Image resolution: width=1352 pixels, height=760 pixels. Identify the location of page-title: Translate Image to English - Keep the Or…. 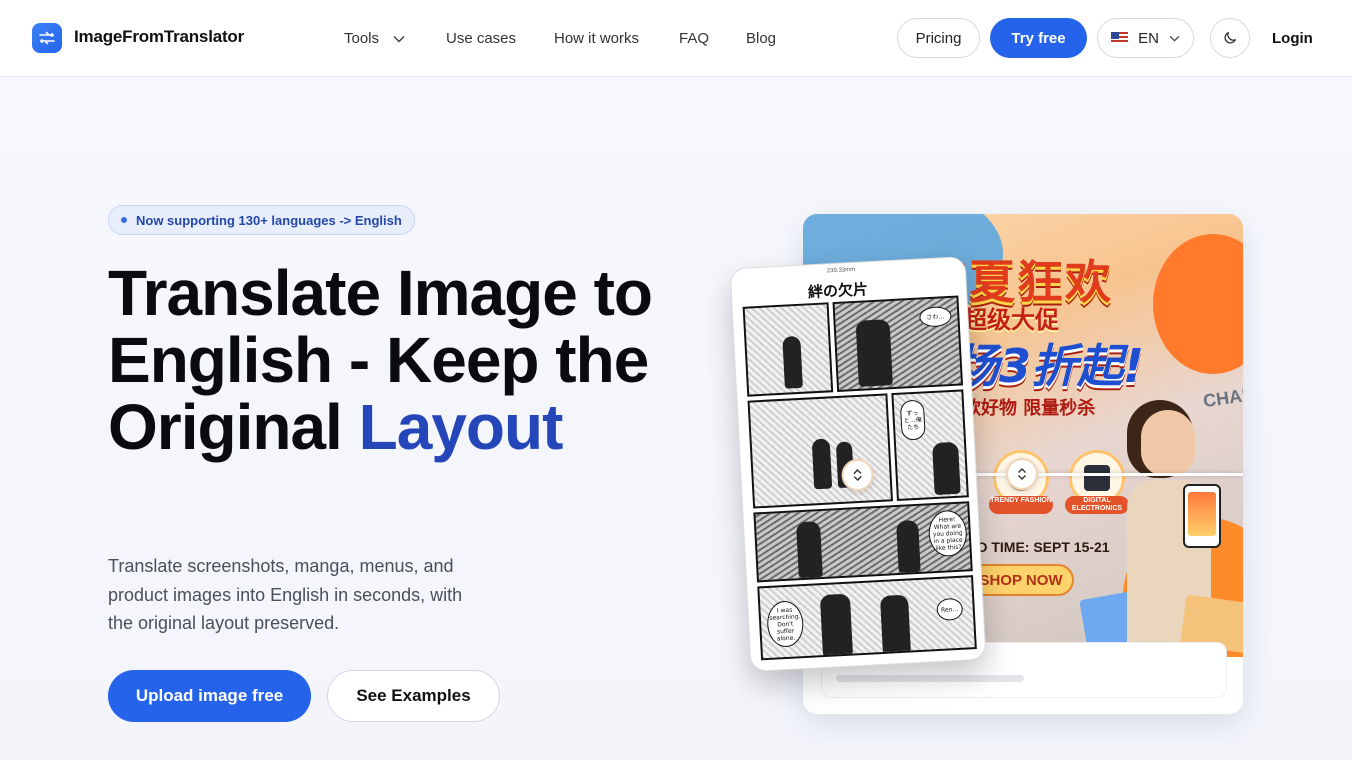
(388, 360).